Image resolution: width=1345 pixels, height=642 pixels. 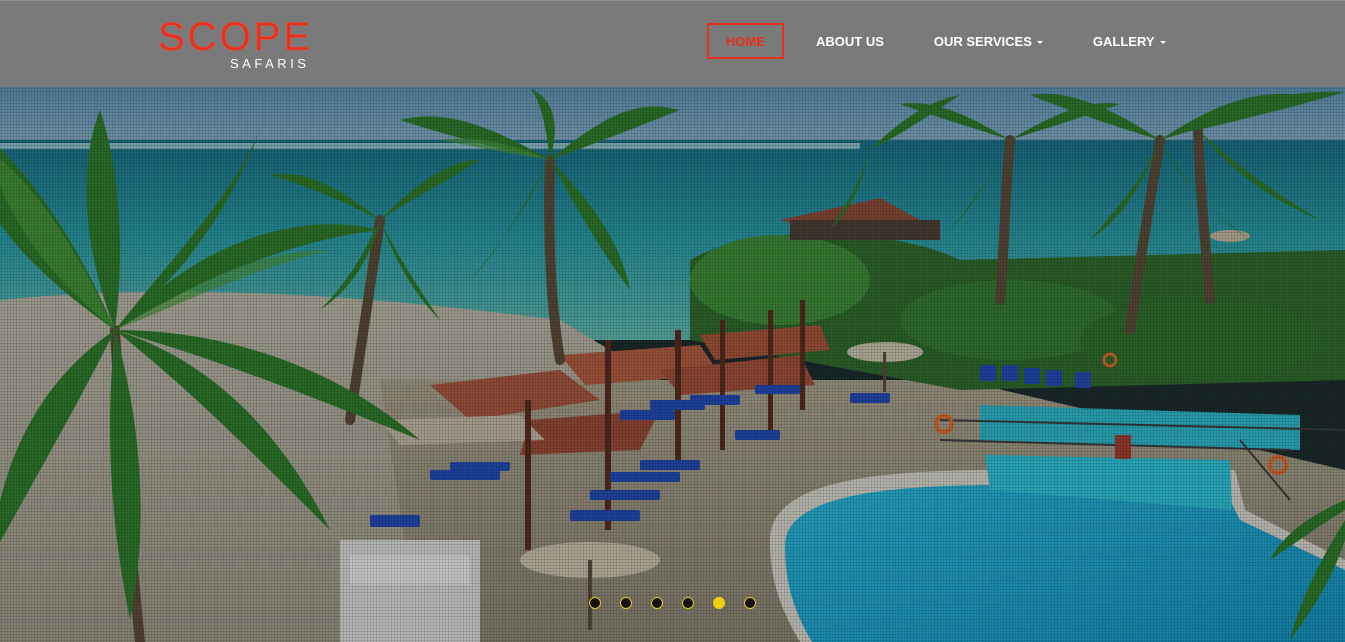 I want to click on brand-tagline: SAFARIS, so click(x=270, y=63).